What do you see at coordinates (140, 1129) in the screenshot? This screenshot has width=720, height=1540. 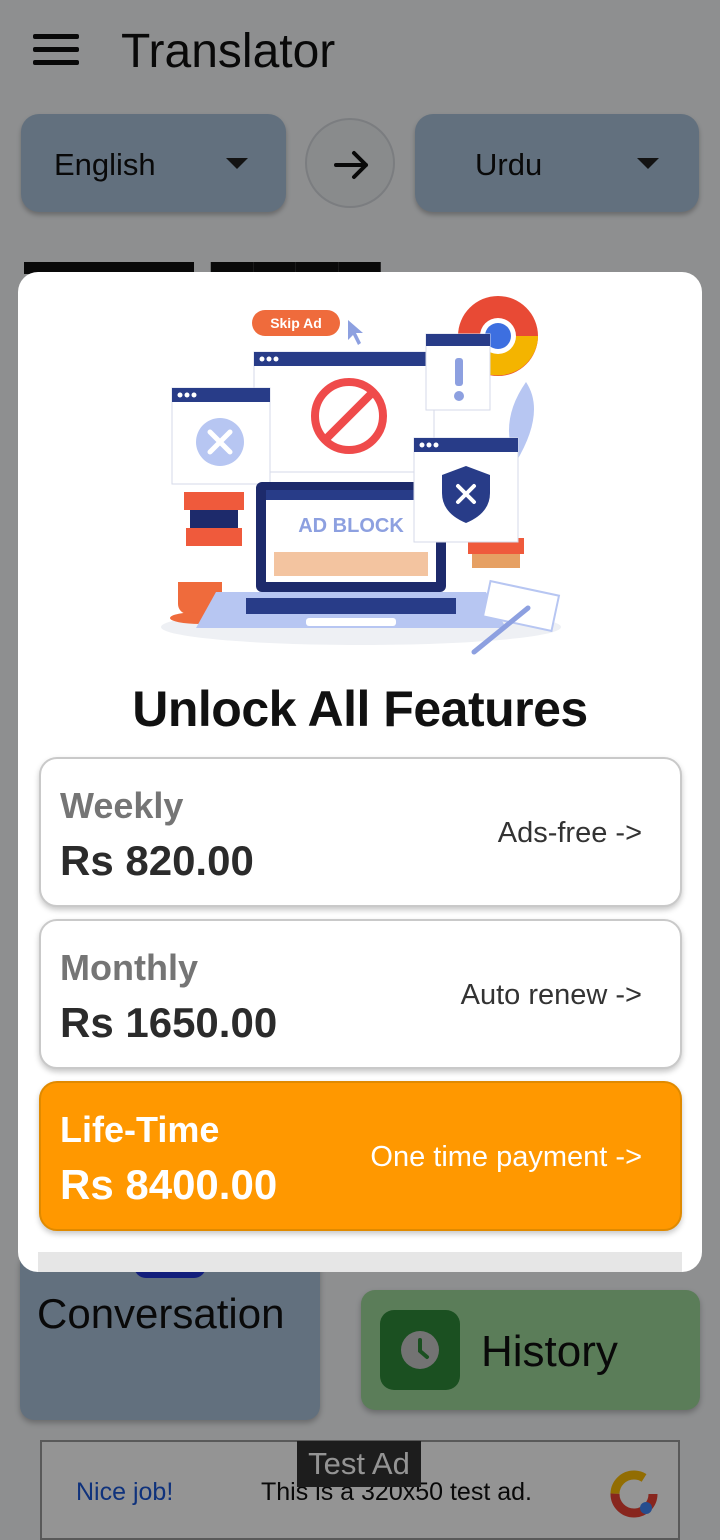 I see `plan-name: Life-Time` at bounding box center [140, 1129].